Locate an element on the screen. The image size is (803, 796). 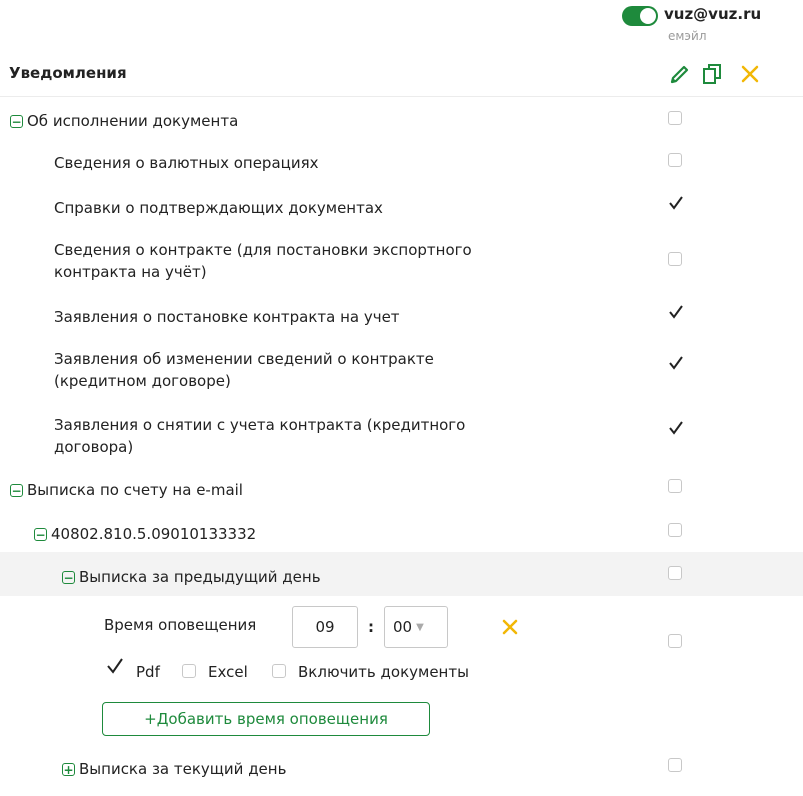
tree-item-label: Сведения о валютных операциях is located at coordinates (186, 163).